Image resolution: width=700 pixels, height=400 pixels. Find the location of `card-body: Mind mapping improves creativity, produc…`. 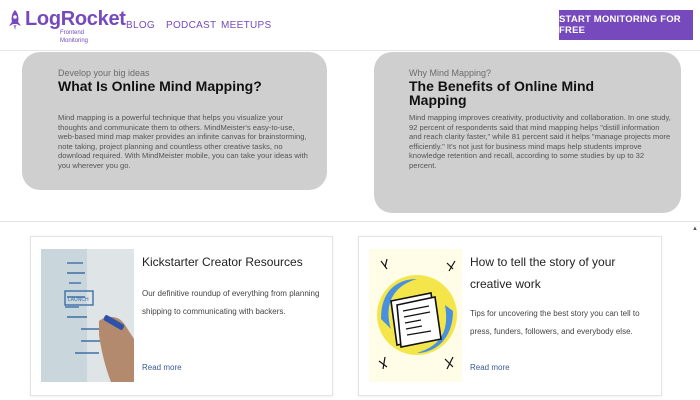

card-body: Mind mapping improves creativity, produc… is located at coordinates (540, 141).